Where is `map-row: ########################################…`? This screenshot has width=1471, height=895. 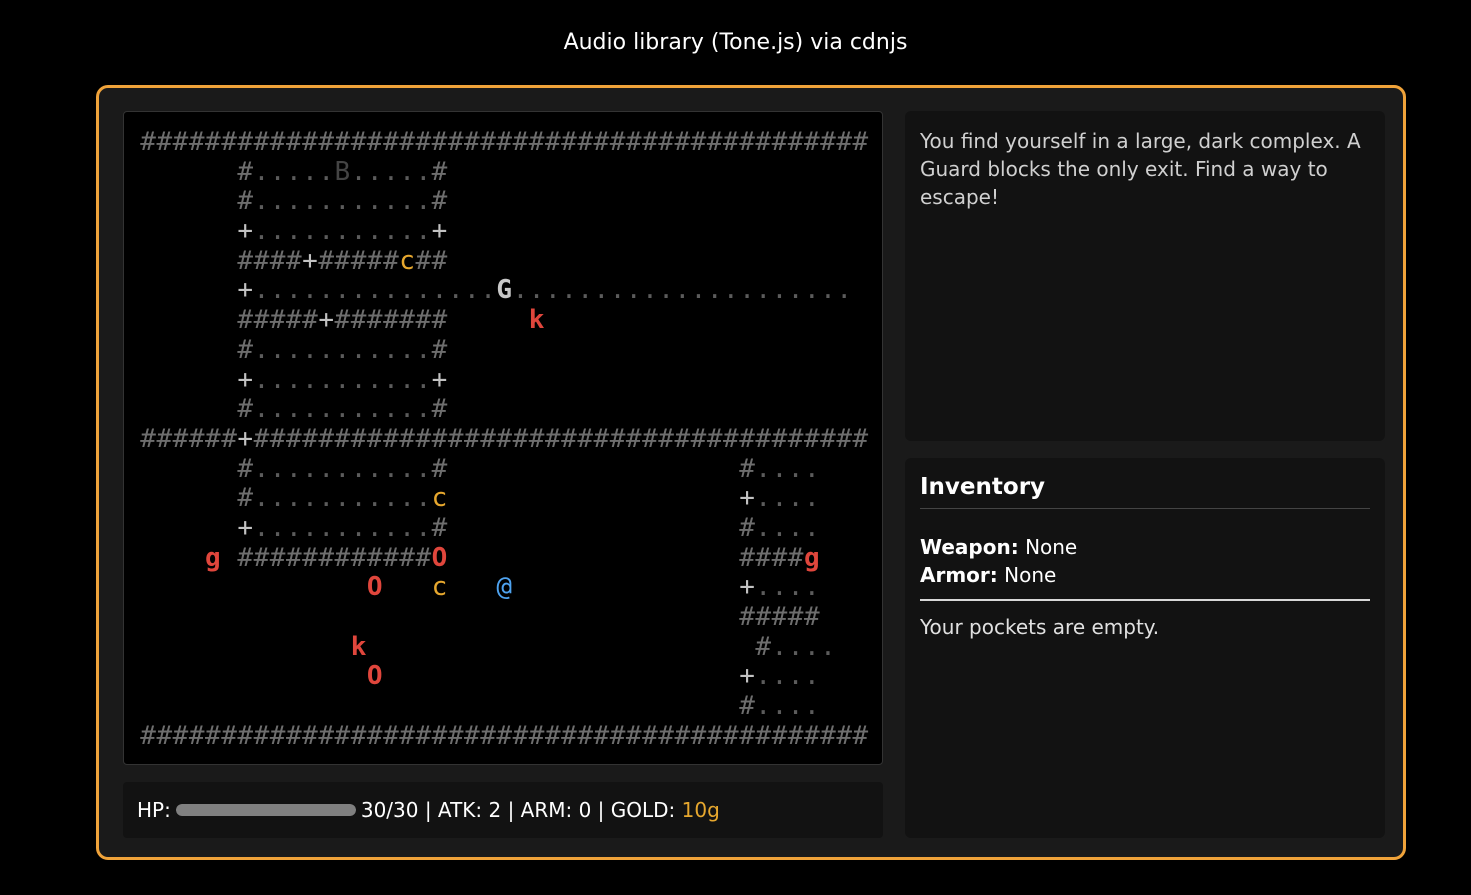
map-row: ########################################… is located at coordinates (504, 736).